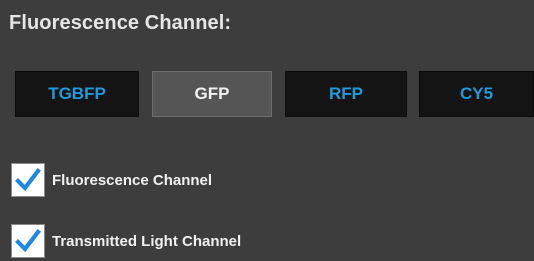  I want to click on channel-button-tgbfp: TGBFP, so click(77, 94).